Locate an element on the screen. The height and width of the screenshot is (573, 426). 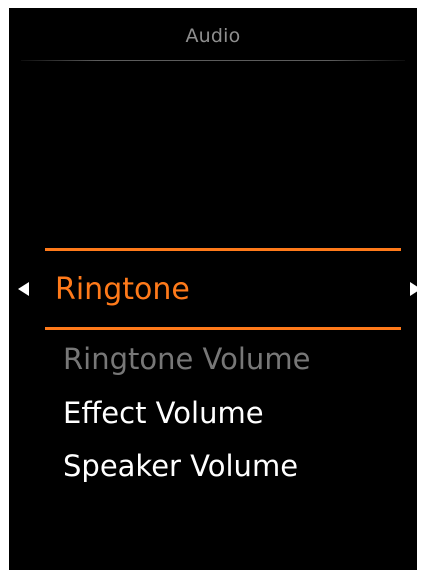
selector-top-line is located at coordinates (223, 249).